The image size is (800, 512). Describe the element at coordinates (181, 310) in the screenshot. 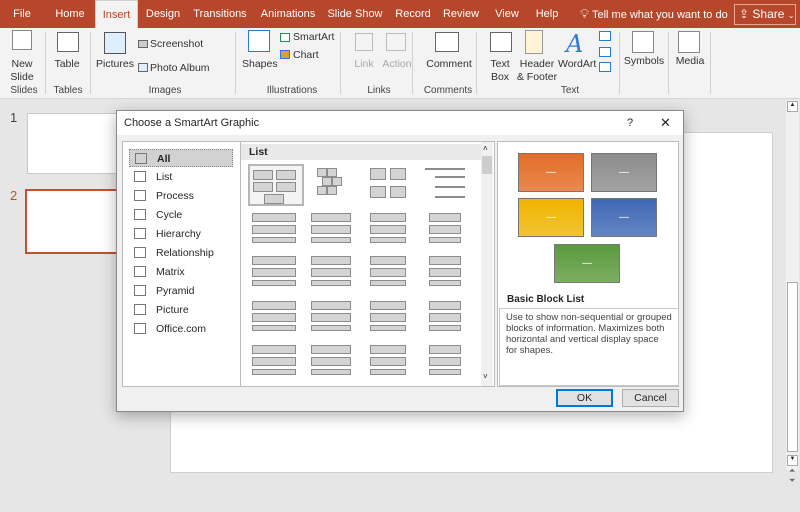

I see `category-picture: Picture` at that location.